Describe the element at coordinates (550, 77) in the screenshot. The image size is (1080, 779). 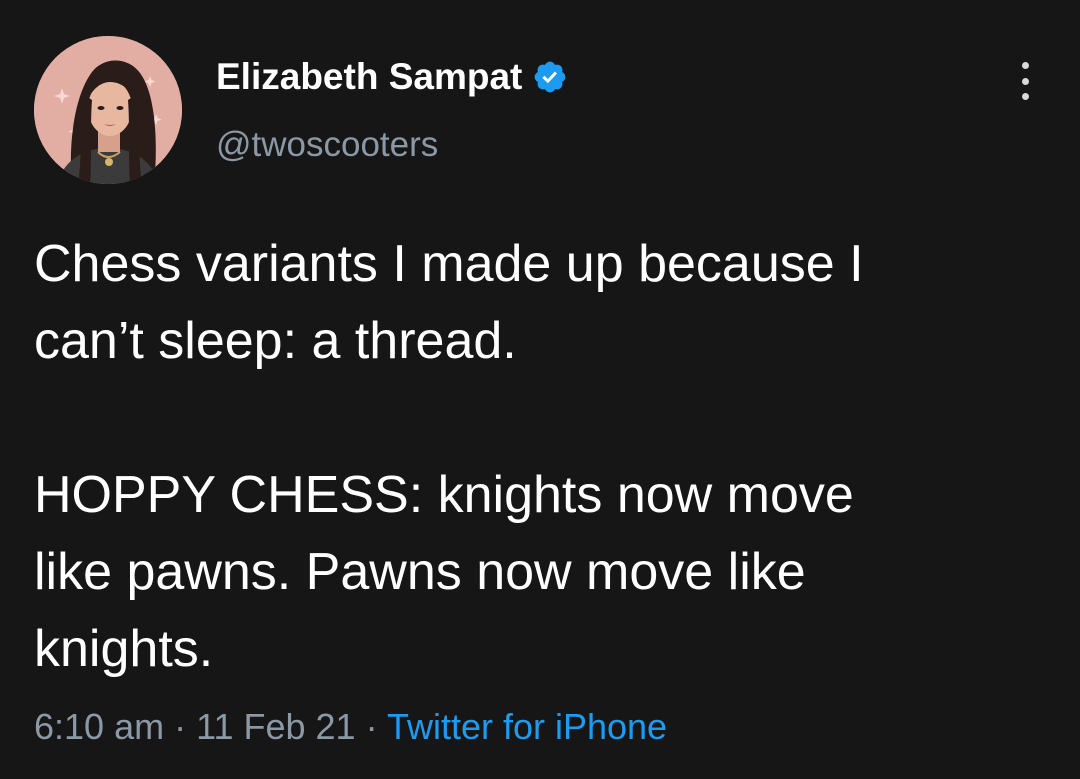
I see `verified-badge-icon` at that location.